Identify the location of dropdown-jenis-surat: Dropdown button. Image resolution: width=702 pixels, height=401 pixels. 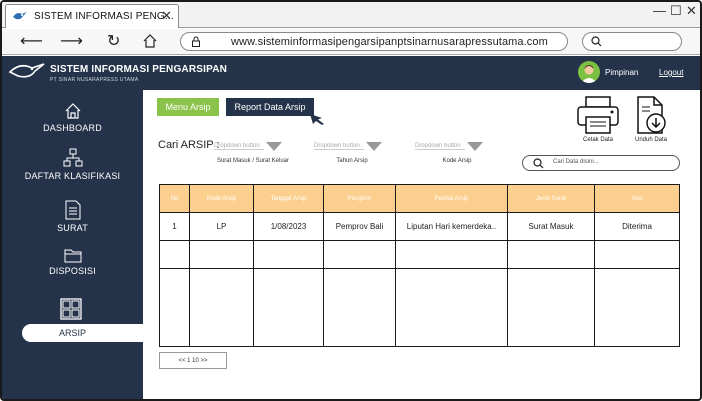
(248, 146).